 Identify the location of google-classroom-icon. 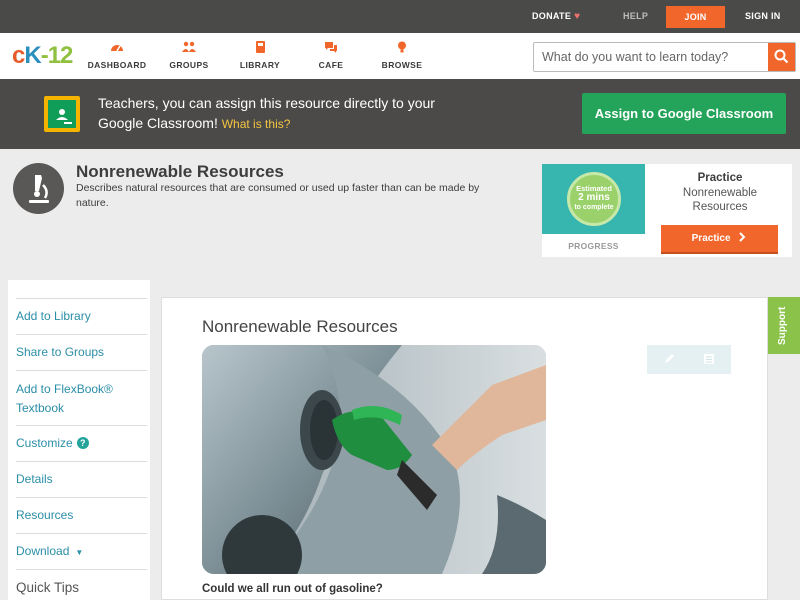
(62, 114).